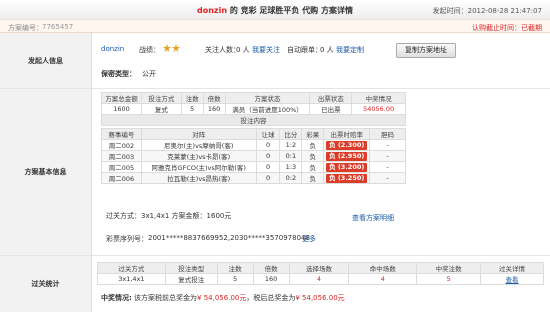 This screenshot has height=312, width=550. I want to click on match-odds-cell: 负 (2.950), so click(347, 156).